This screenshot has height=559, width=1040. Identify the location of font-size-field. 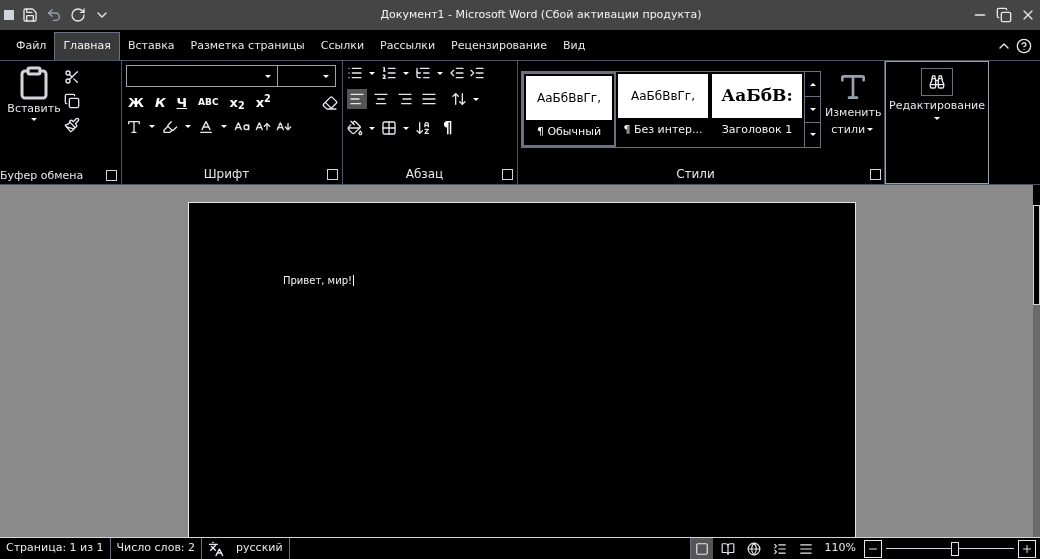
(307, 76).